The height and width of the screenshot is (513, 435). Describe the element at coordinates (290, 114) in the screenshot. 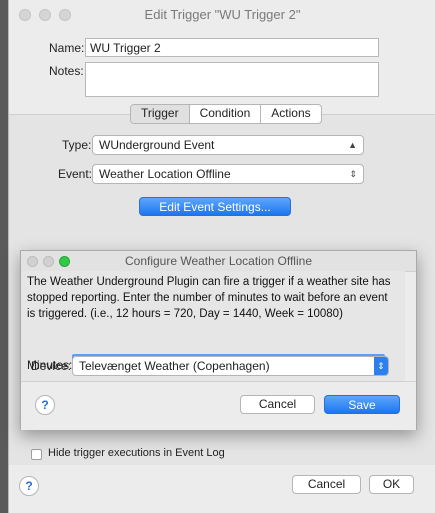

I see `tab-actions: Actions` at that location.